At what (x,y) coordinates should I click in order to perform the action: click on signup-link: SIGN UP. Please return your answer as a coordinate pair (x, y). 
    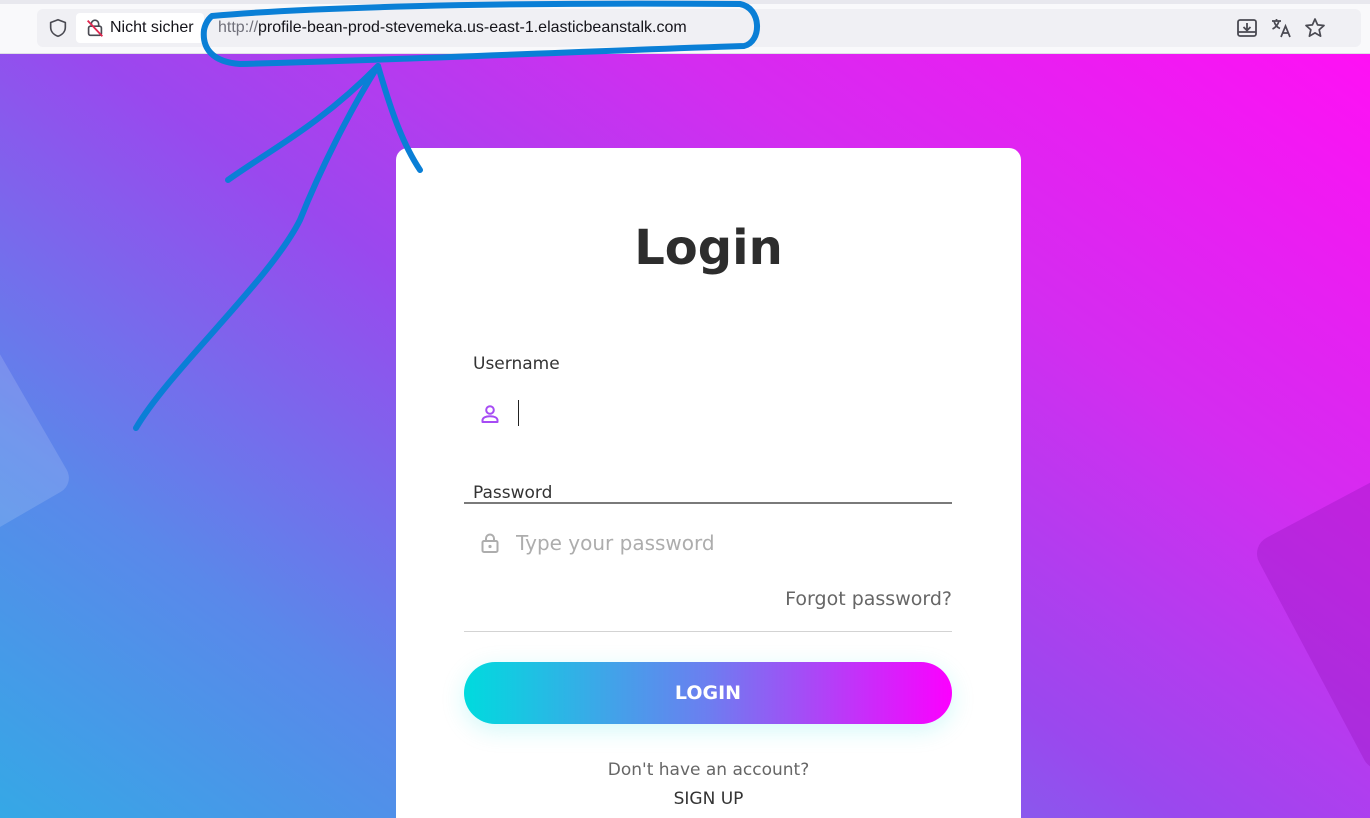
    Looking at the image, I should click on (708, 799).